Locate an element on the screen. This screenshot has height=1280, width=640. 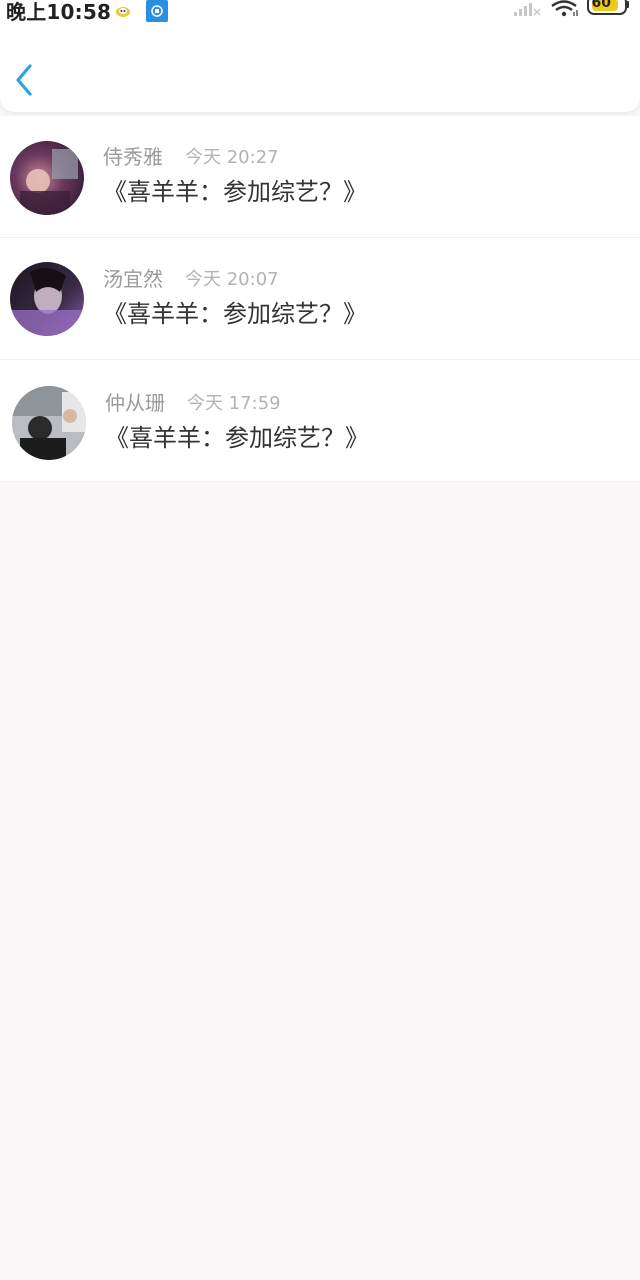
battery-level: 60 is located at coordinates (601, 5).